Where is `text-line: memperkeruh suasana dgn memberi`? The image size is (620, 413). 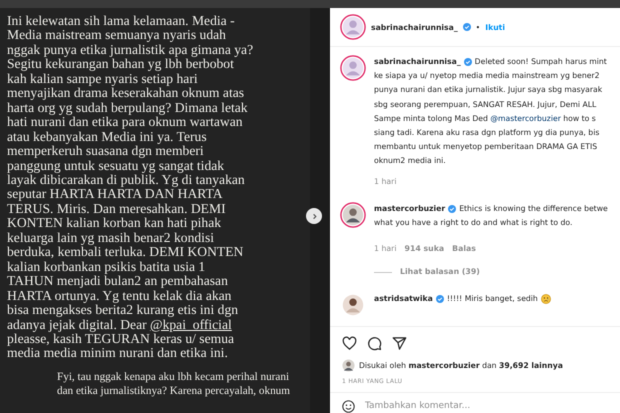 text-line: memperkeruh suasana dgn memberi is located at coordinates (106, 151).